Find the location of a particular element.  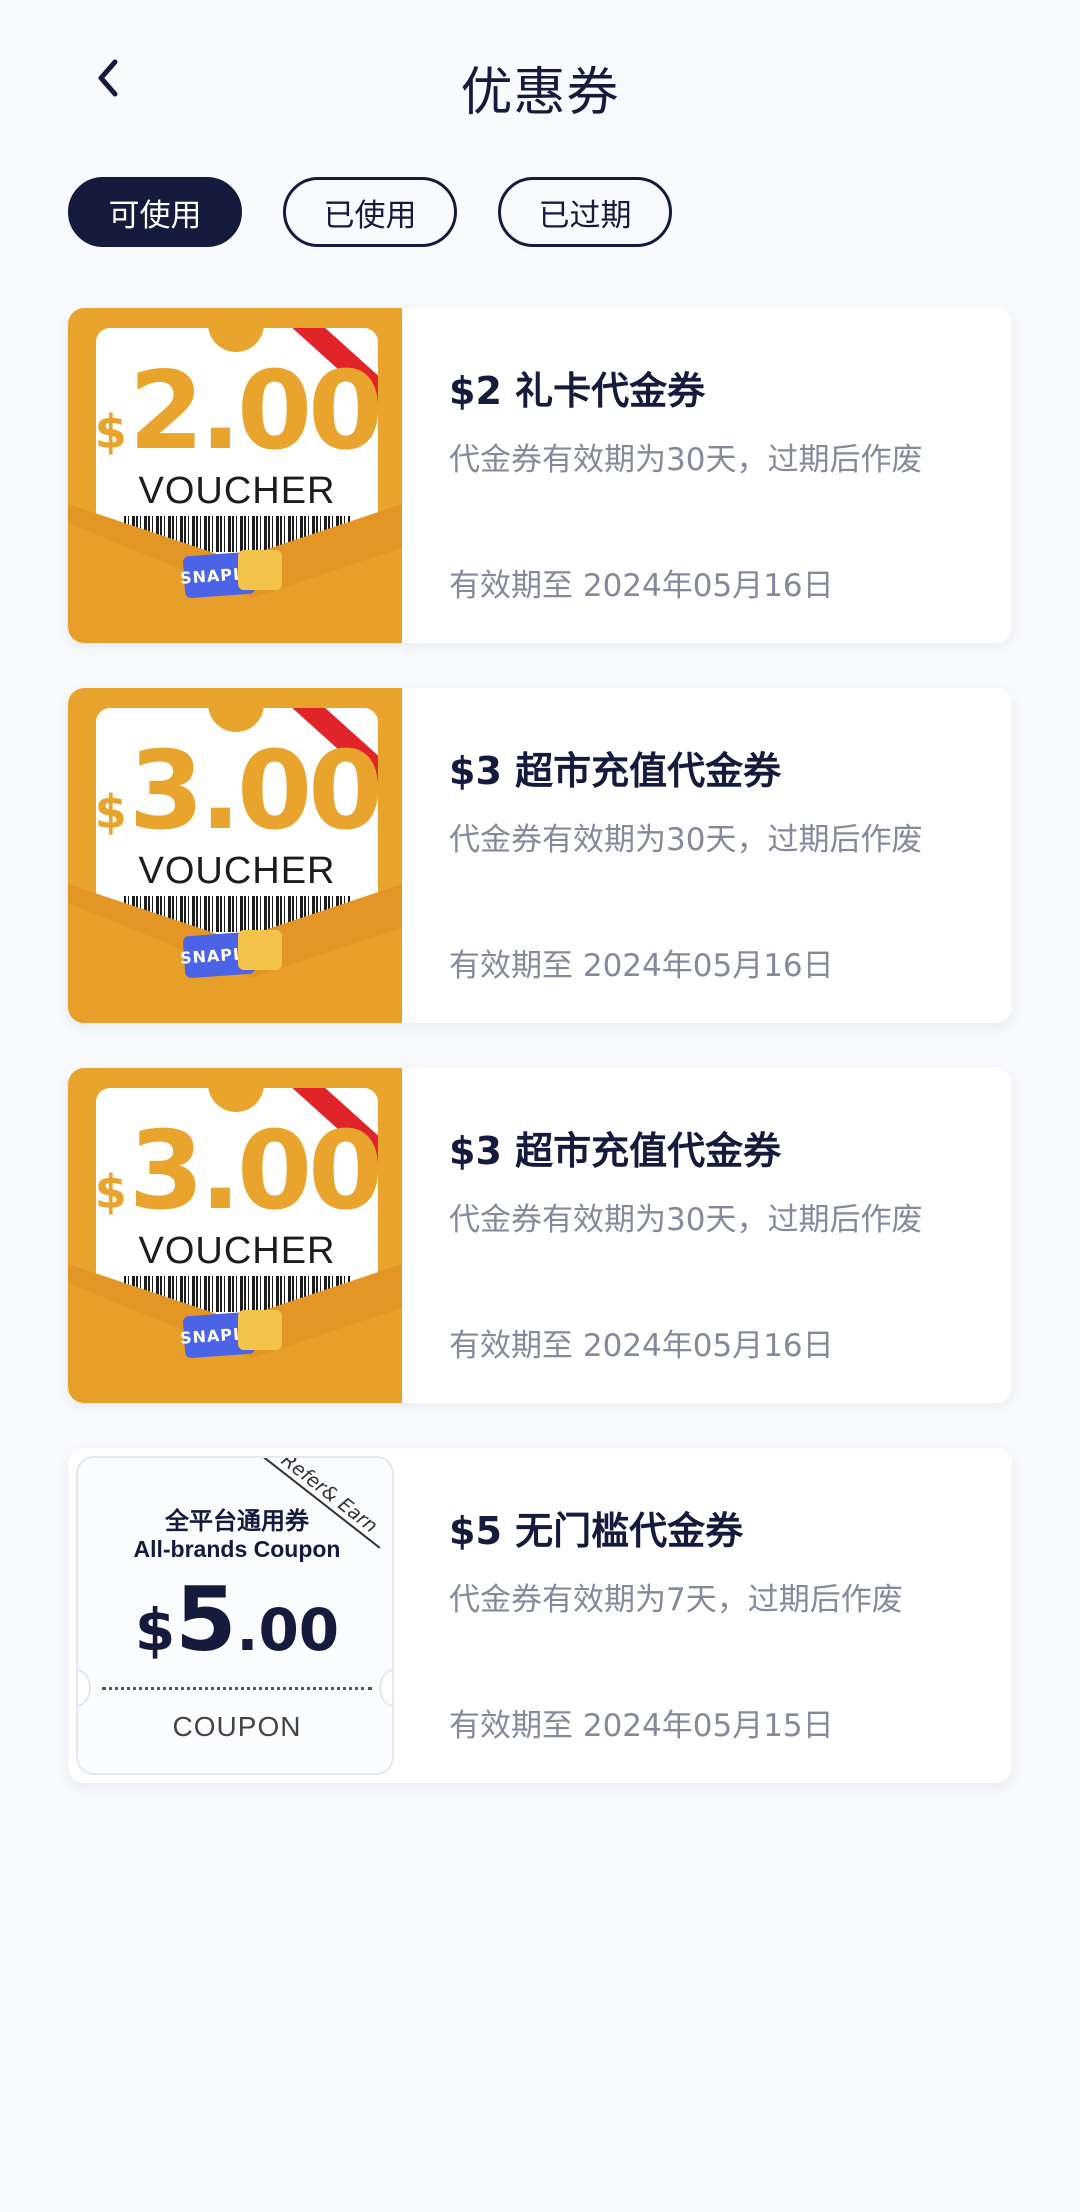

header: 优惠券 is located at coordinates (540, 82).